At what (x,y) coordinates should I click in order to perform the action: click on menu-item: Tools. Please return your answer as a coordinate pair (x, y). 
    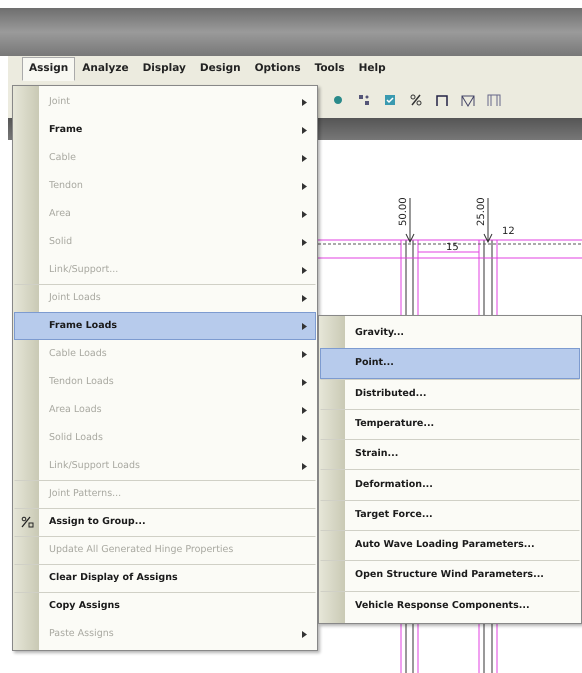
    Looking at the image, I should click on (330, 69).